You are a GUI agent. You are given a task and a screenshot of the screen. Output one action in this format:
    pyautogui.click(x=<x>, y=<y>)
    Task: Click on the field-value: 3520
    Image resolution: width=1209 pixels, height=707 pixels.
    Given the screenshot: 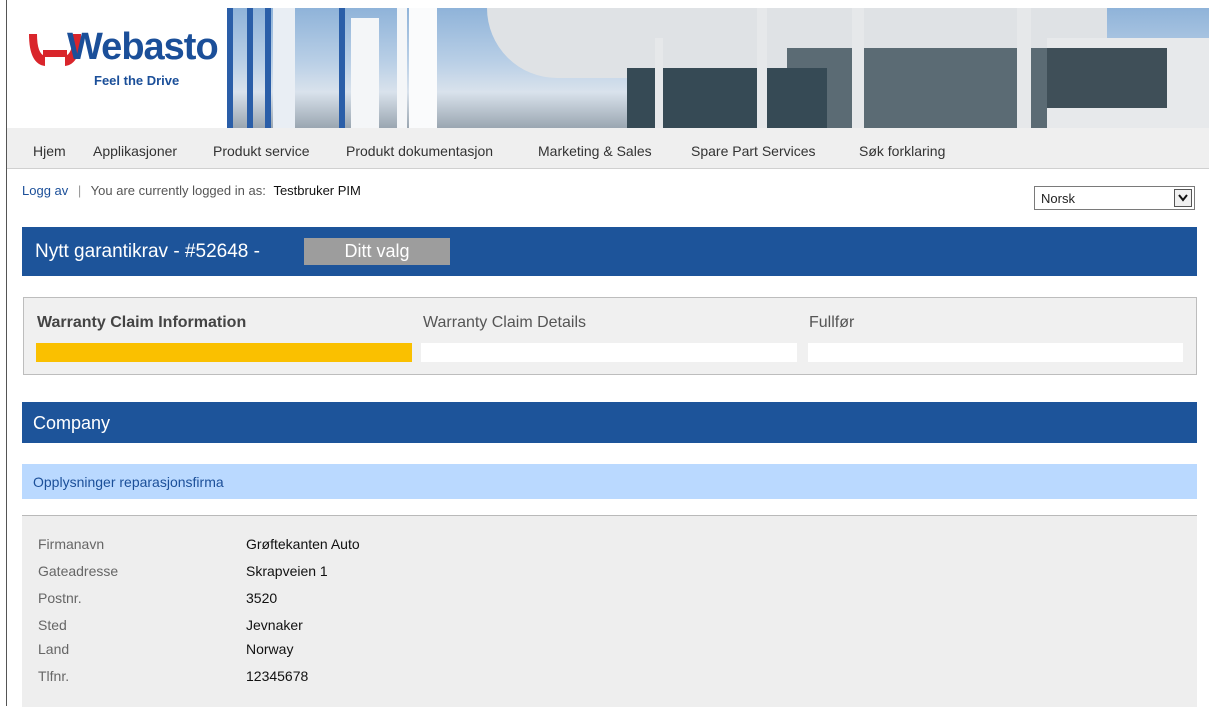 What is the action you would take?
    pyautogui.click(x=262, y=598)
    